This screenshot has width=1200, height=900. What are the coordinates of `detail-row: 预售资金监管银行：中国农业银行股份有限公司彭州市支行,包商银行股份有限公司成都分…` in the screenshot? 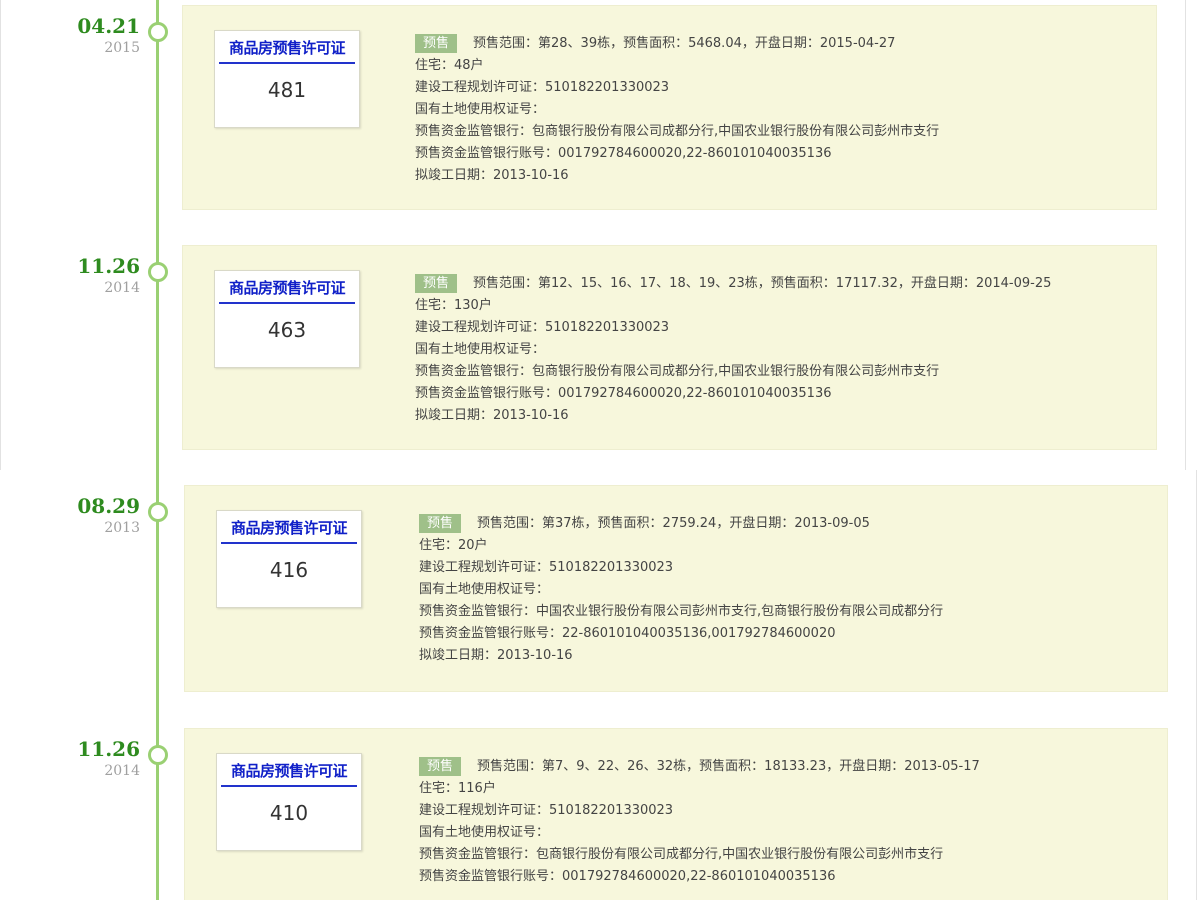 It's located at (681, 611).